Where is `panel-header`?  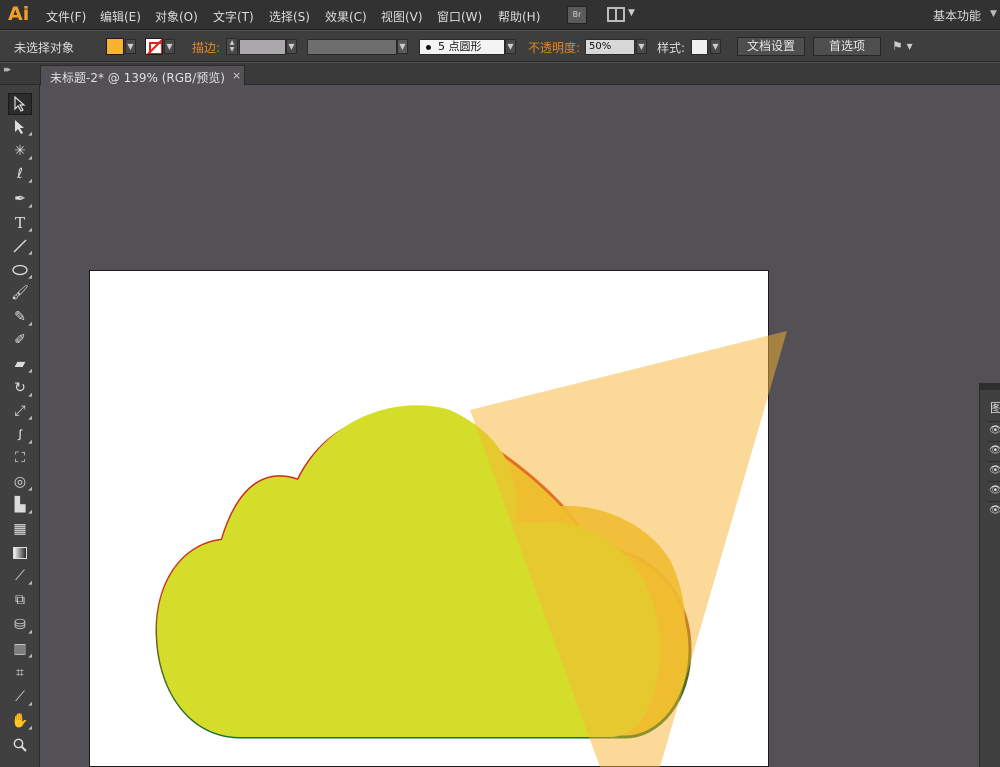 panel-header is located at coordinates (990, 386).